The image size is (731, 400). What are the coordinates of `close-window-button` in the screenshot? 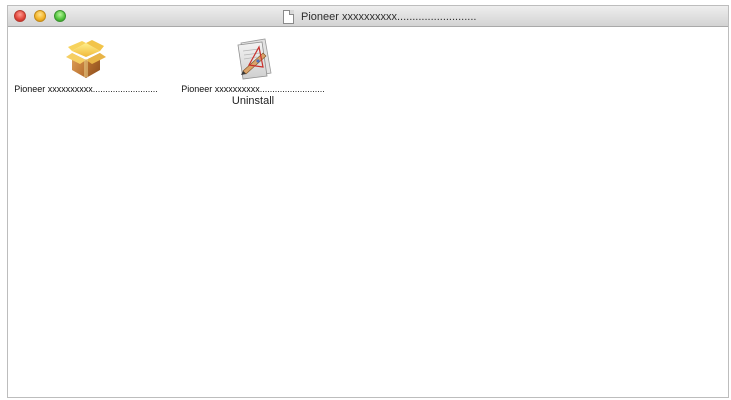 It's located at (20, 16).